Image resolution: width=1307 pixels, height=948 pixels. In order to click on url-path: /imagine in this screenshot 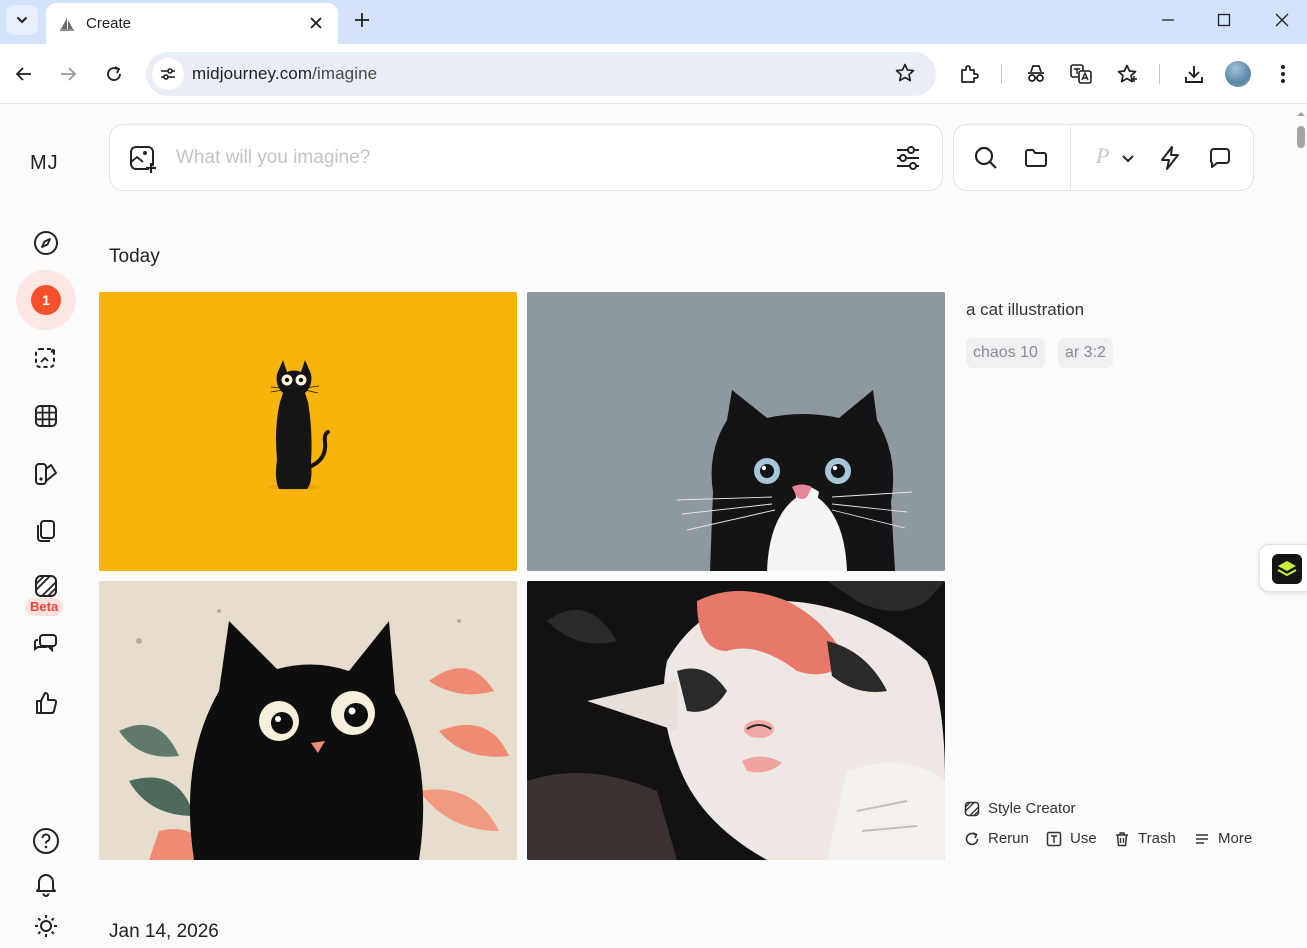, I will do `click(345, 73)`.